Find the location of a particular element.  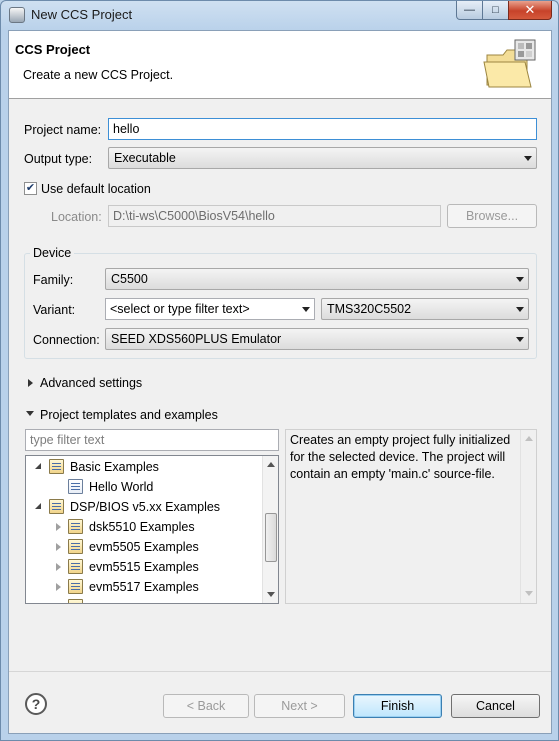

project-name-label: Project name: is located at coordinates (63, 130).